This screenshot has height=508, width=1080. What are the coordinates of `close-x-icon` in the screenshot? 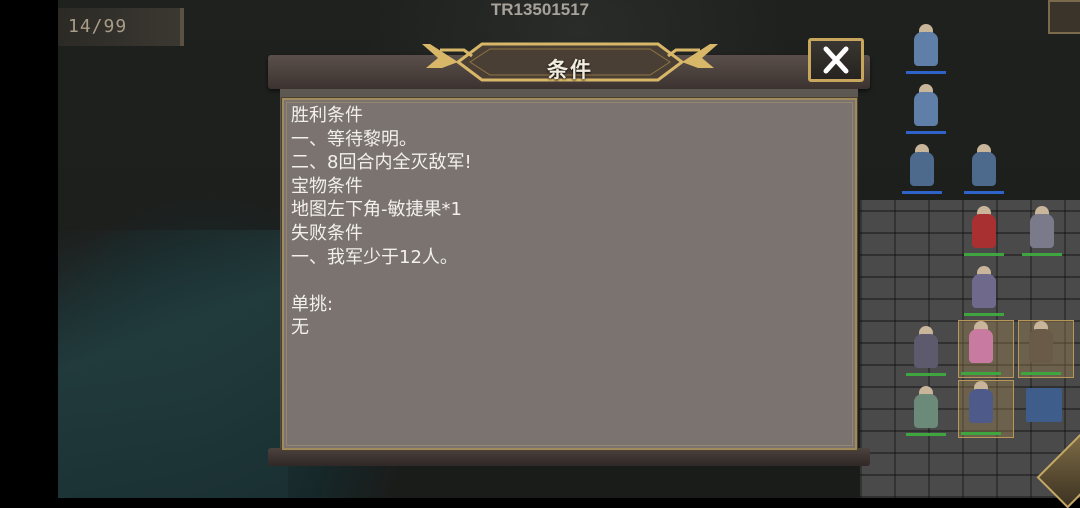 It's located at (836, 60).